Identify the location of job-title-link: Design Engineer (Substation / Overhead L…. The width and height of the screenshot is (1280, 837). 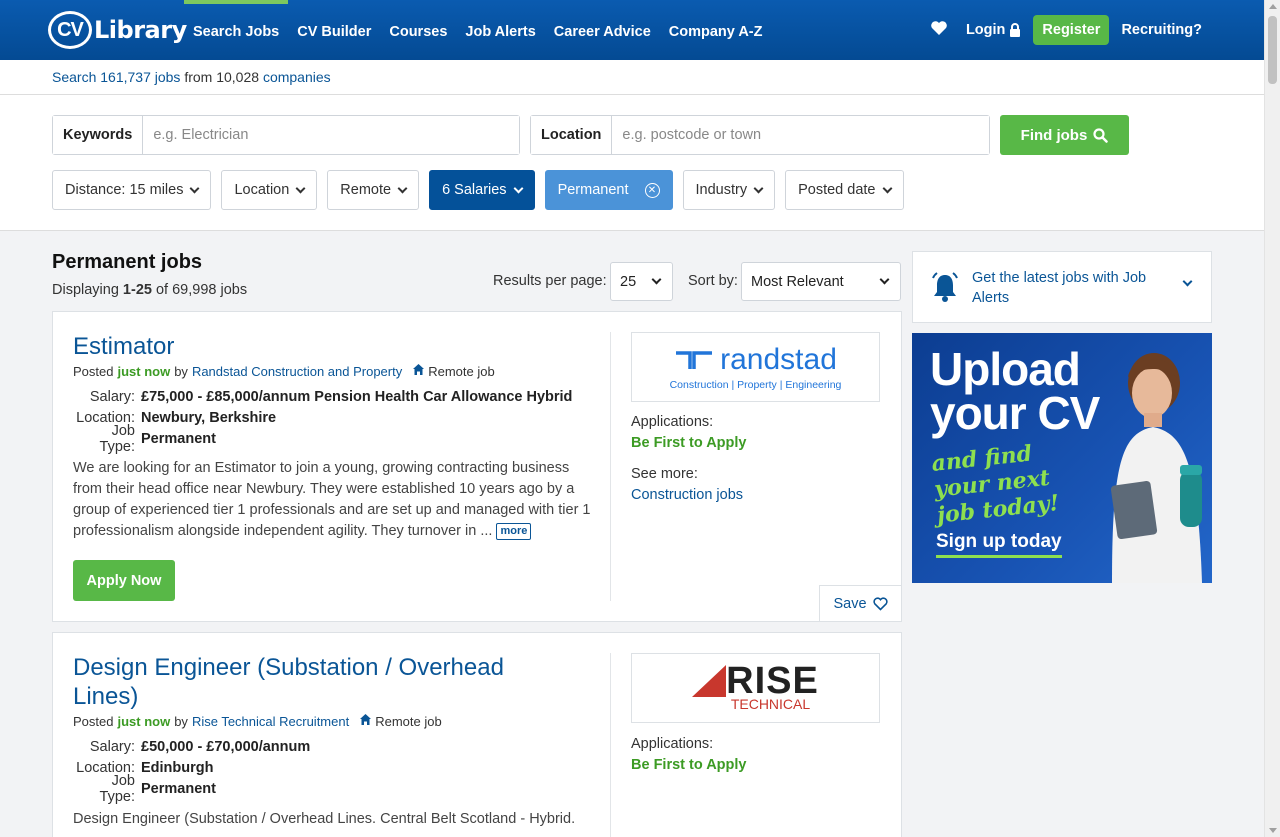
(323, 682).